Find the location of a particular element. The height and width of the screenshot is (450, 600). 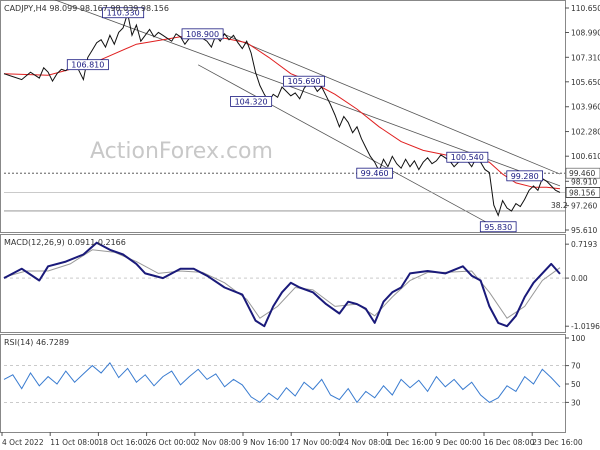

rsi-label: RSI(14) is located at coordinates (18, 342).